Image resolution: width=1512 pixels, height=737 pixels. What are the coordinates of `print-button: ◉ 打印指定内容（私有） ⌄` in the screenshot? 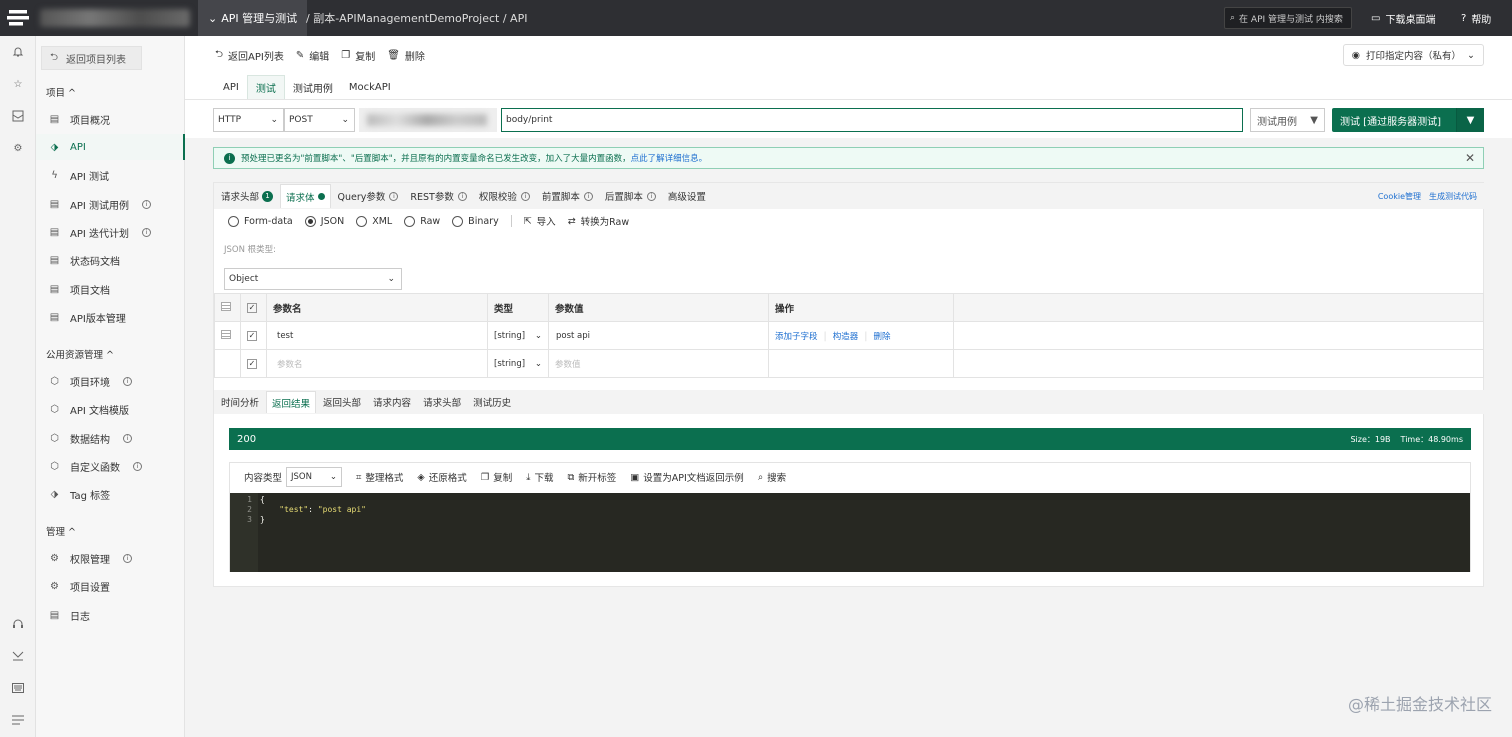 It's located at (1413, 55).